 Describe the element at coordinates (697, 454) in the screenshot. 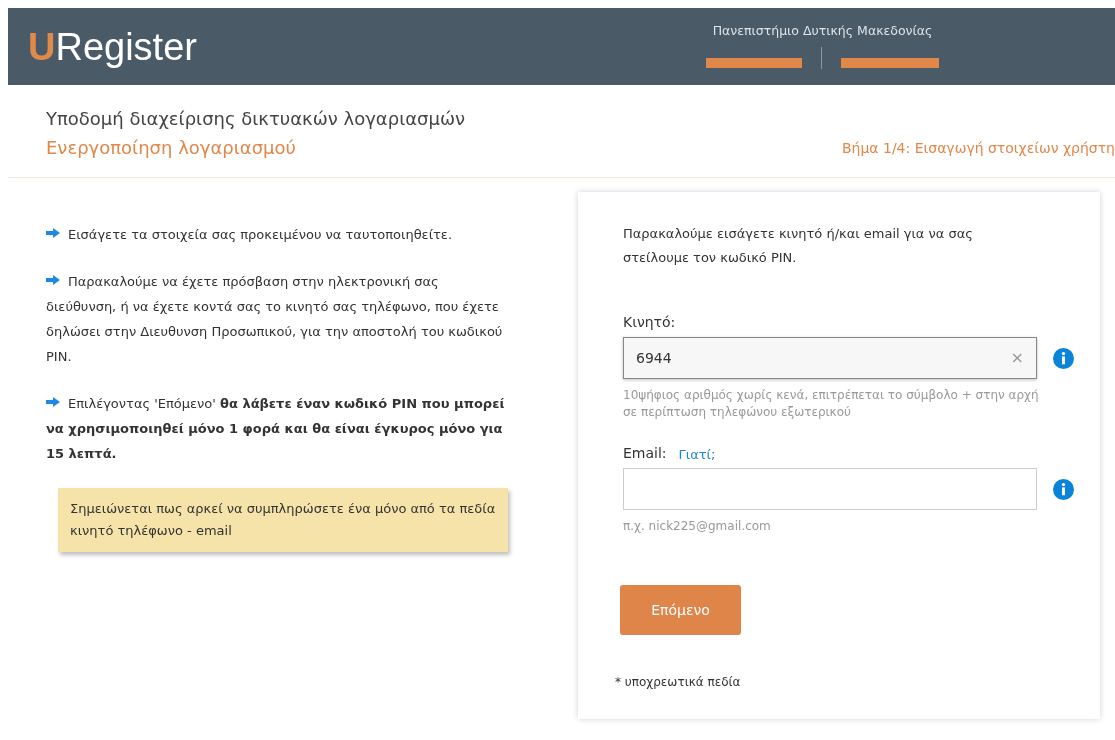

I see `why-link: Γιατί;` at that location.